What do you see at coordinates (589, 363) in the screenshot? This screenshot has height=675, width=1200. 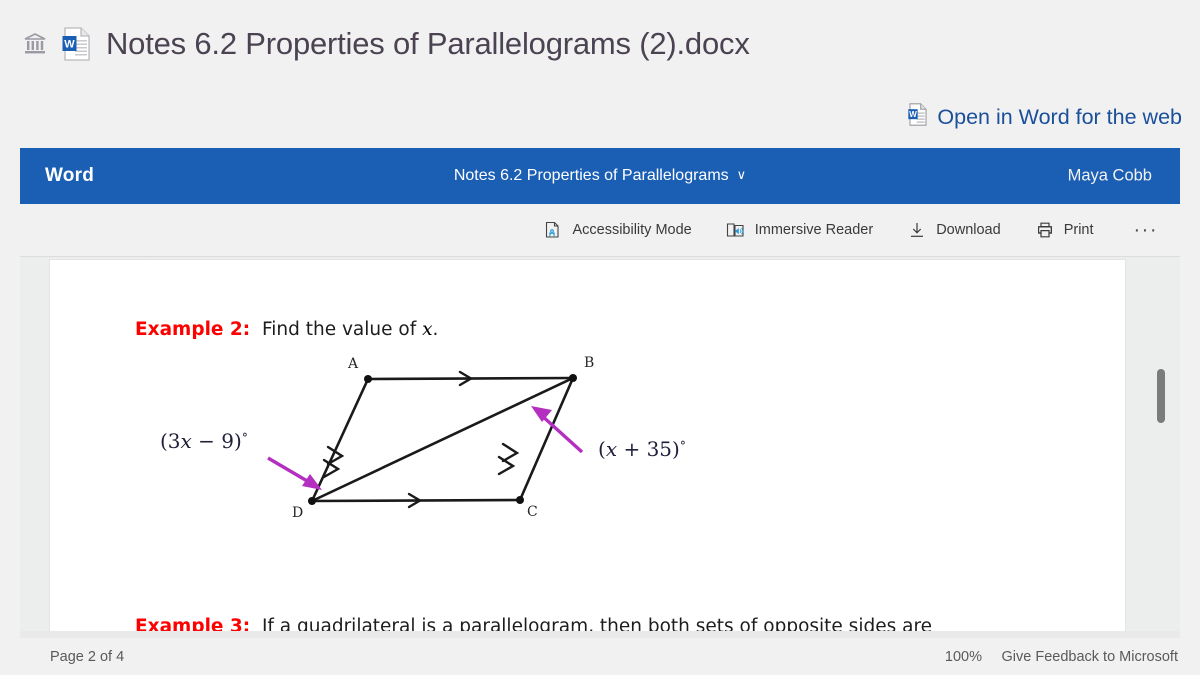 I see `vertex-label-b: B` at bounding box center [589, 363].